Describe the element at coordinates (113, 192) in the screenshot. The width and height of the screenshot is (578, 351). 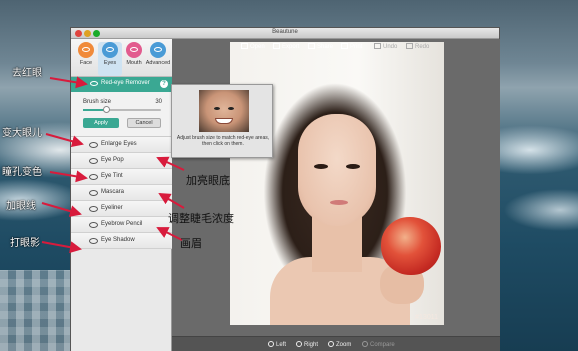
I see `tool-label: Mascara` at that location.